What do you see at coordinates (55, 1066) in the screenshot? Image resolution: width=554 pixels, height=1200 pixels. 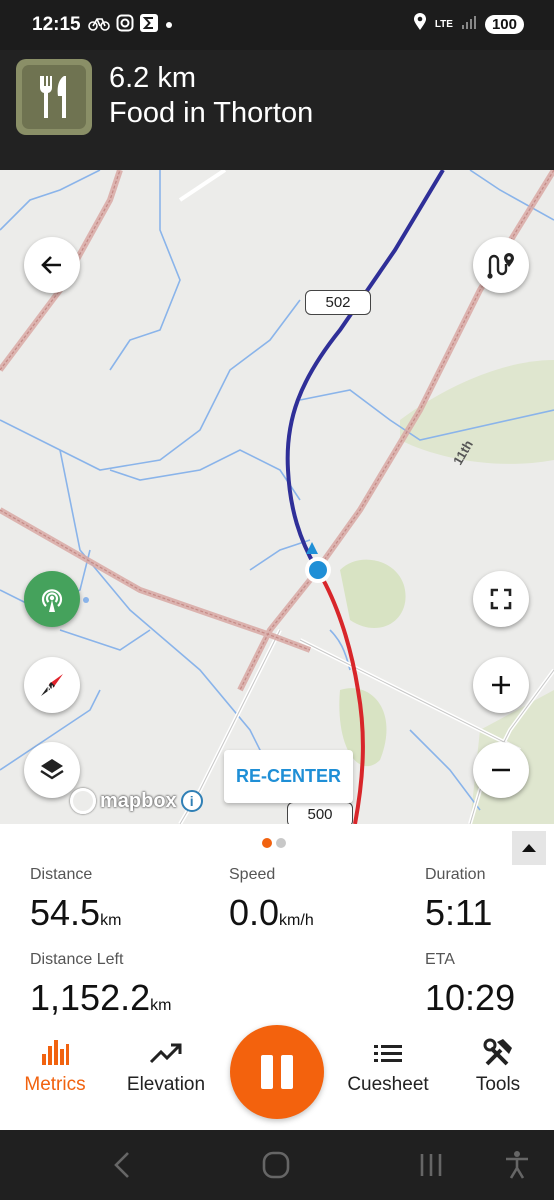 I see `tab-metrics: Metrics` at bounding box center [55, 1066].